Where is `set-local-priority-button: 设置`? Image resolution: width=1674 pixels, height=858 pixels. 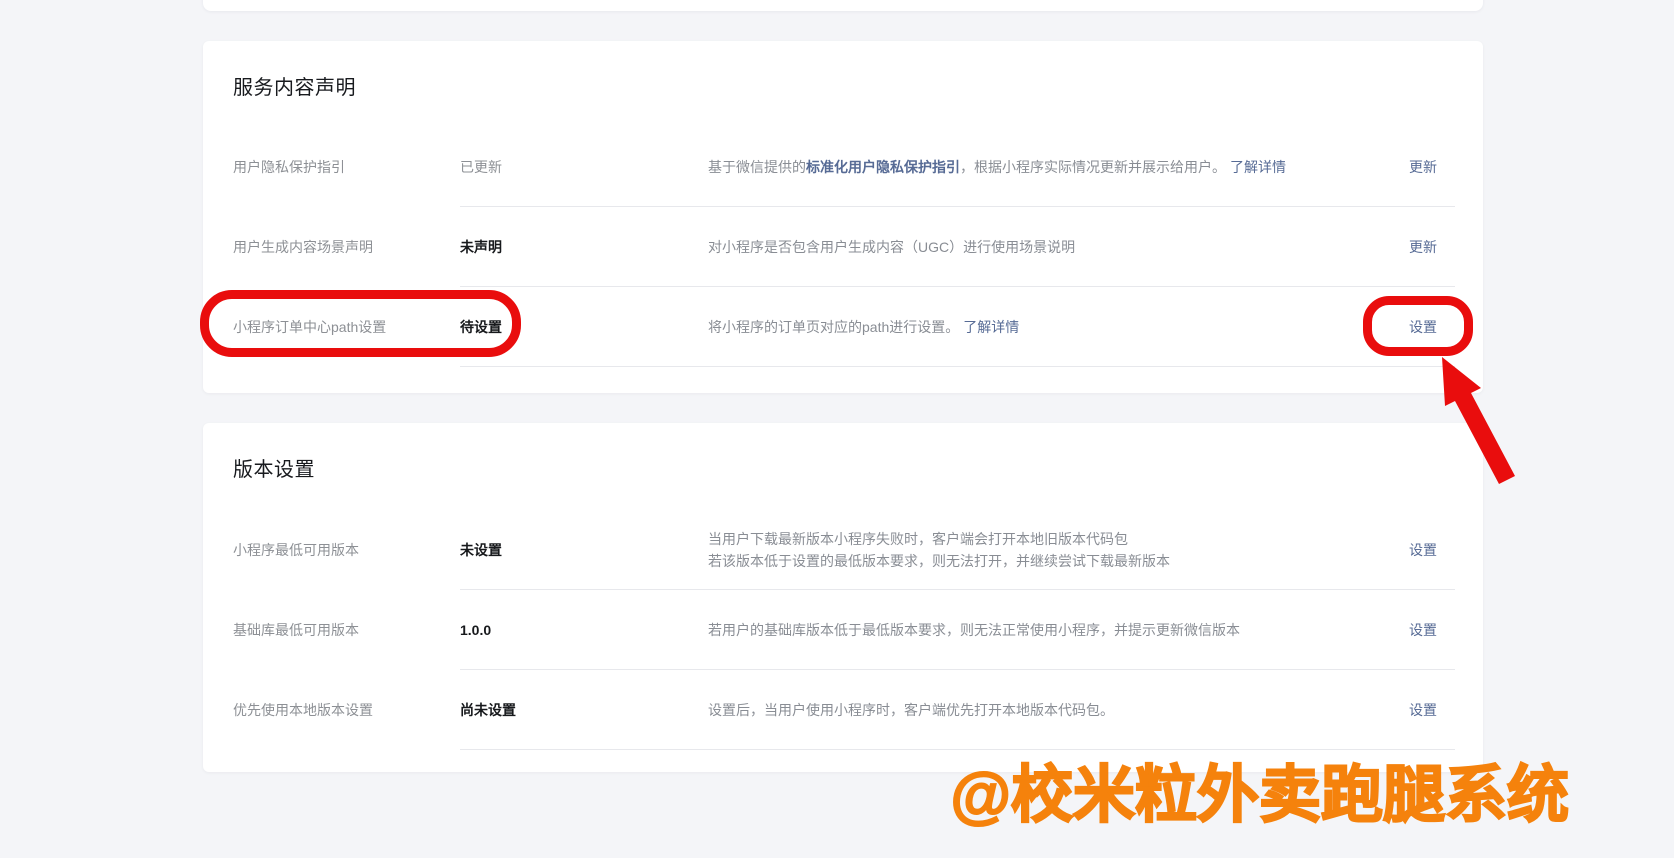 set-local-priority-button: 设置 is located at coordinates (1423, 710).